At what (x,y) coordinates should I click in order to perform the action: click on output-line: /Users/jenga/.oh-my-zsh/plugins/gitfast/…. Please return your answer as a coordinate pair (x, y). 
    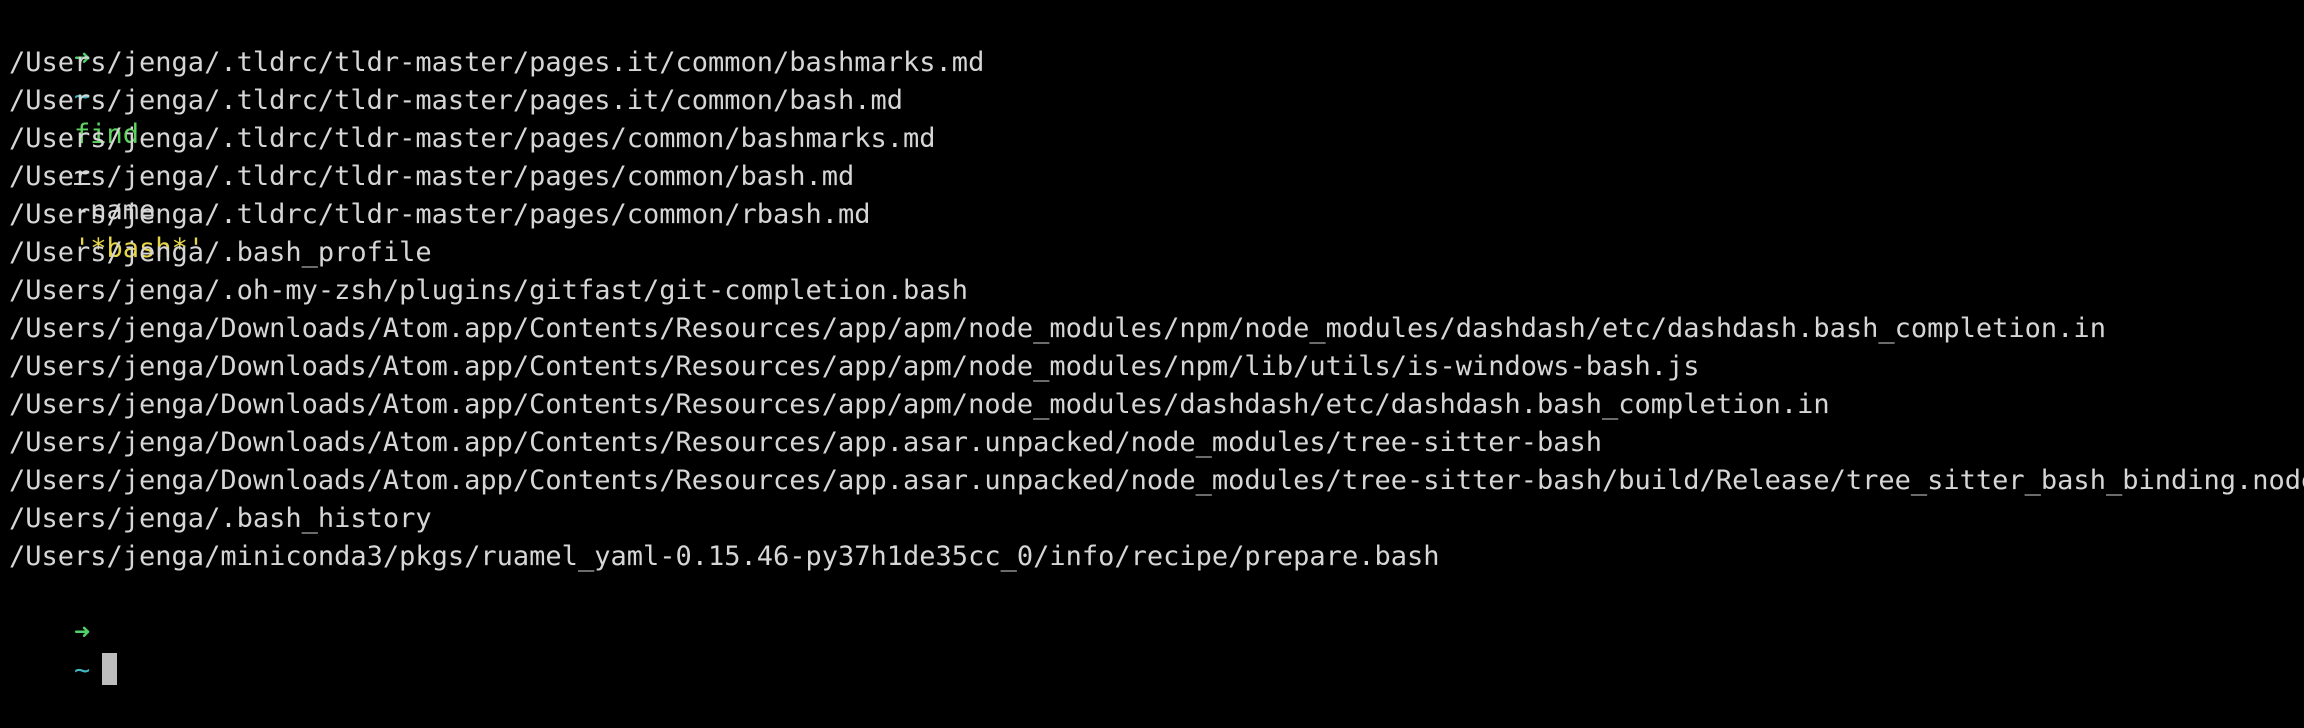
    Looking at the image, I should click on (489, 290).